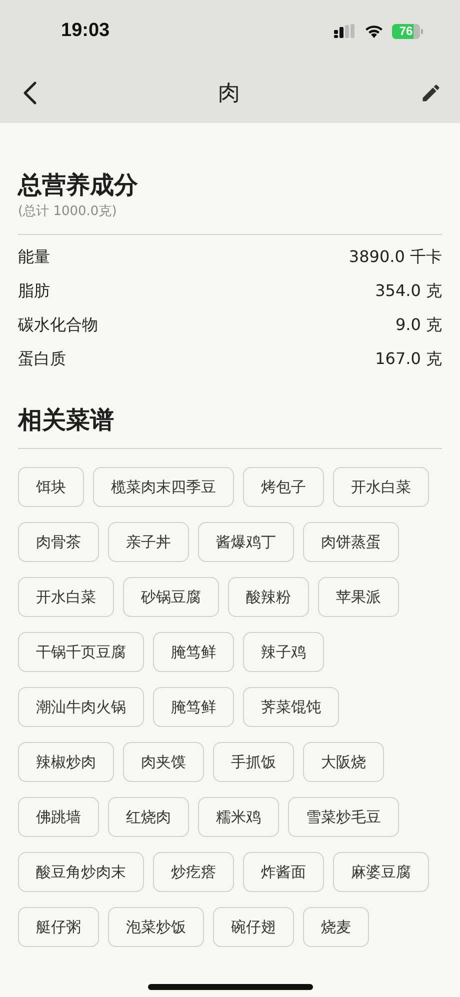  Describe the element at coordinates (193, 872) in the screenshot. I see `recipe-chip: 炒疙瘩` at that location.